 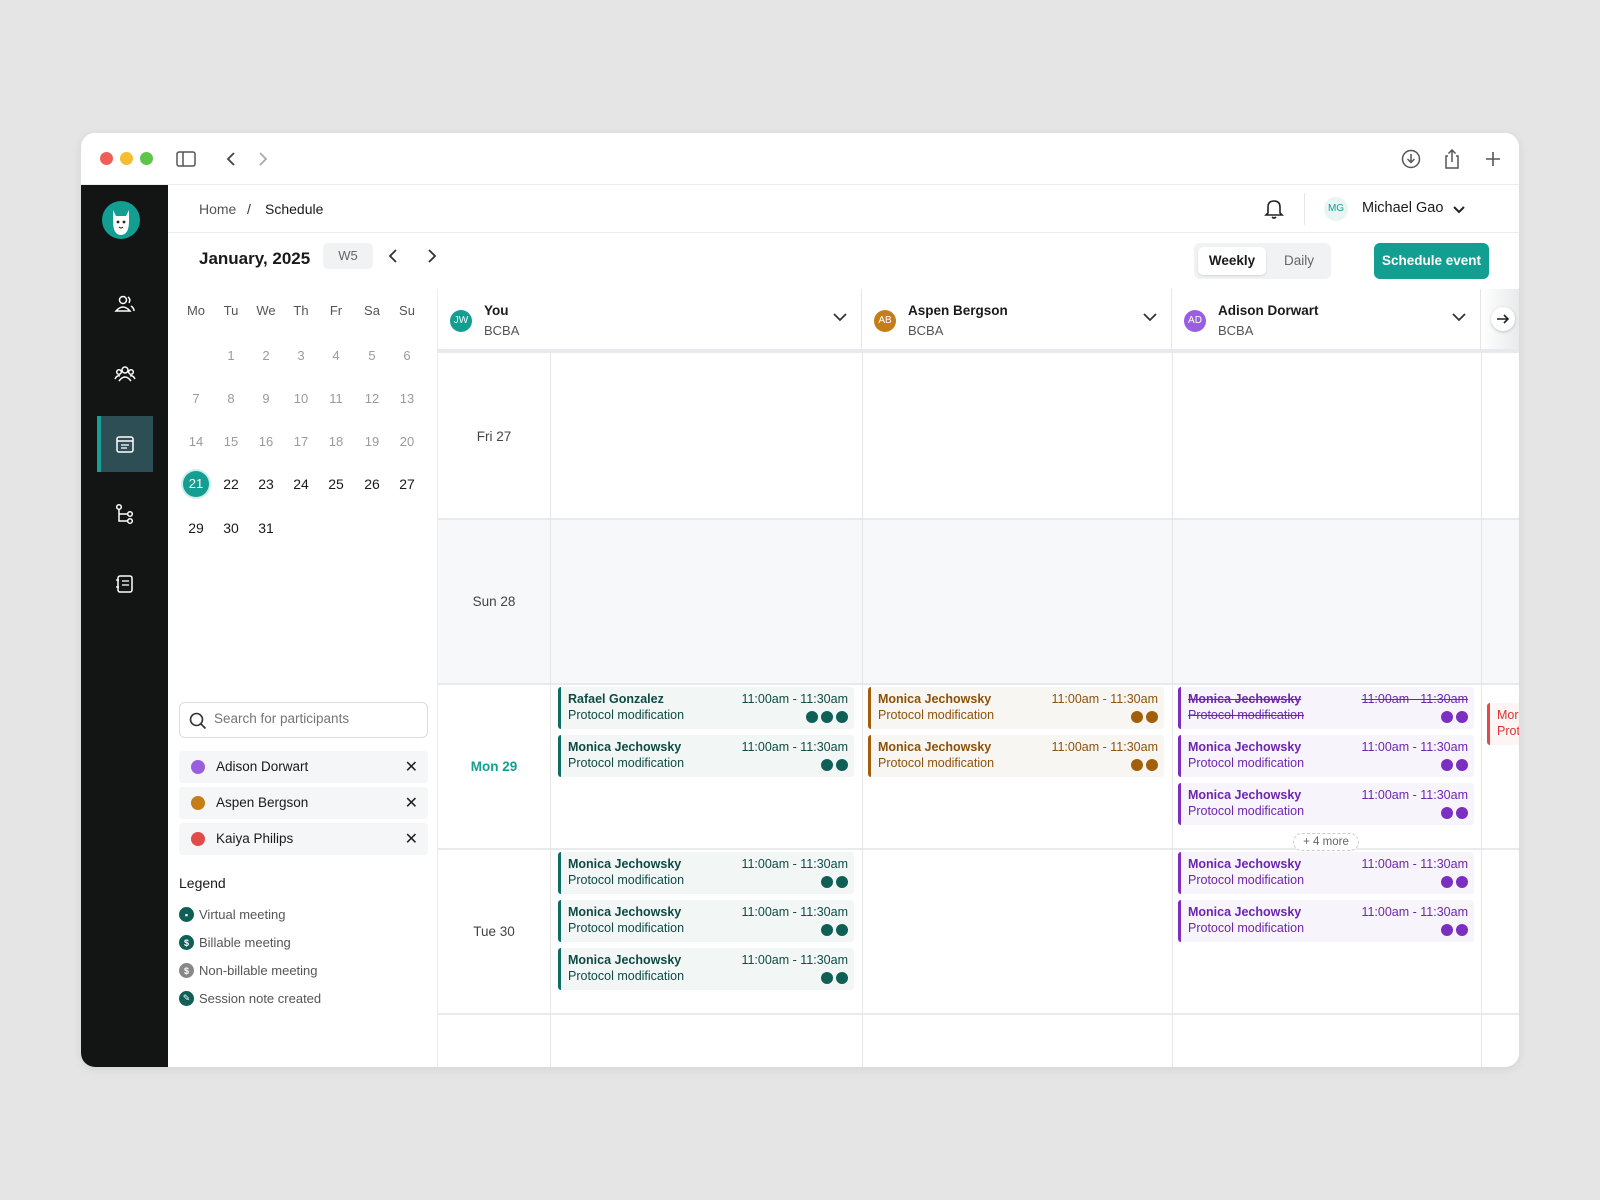 I want to click on calendar-day: 23, so click(x=266, y=484).